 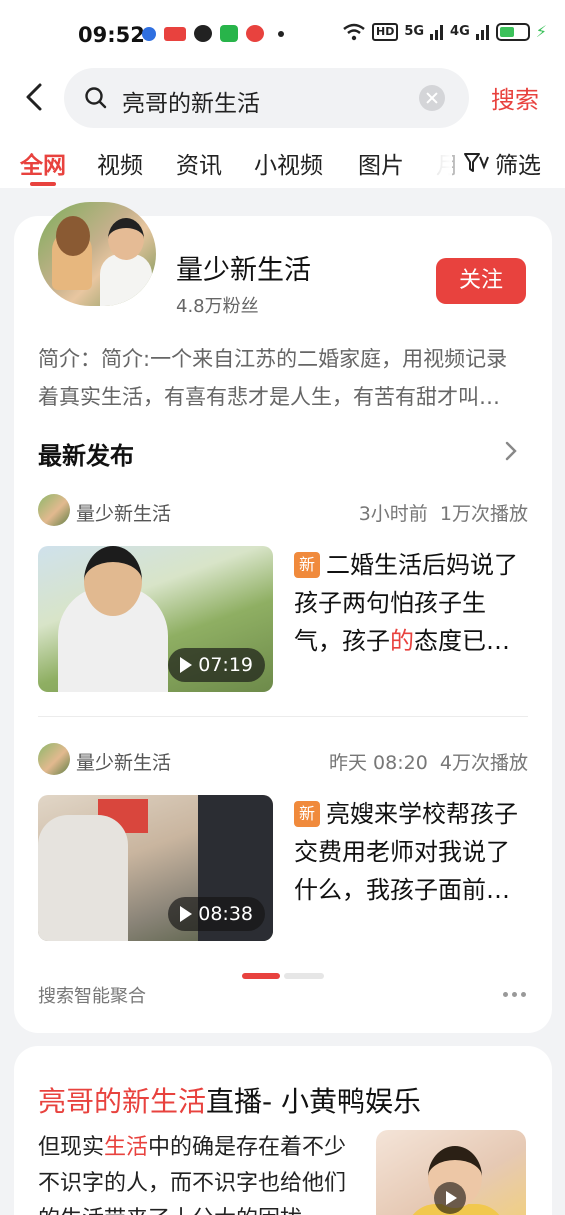 I want to click on chevron-right-icon, so click(x=511, y=451).